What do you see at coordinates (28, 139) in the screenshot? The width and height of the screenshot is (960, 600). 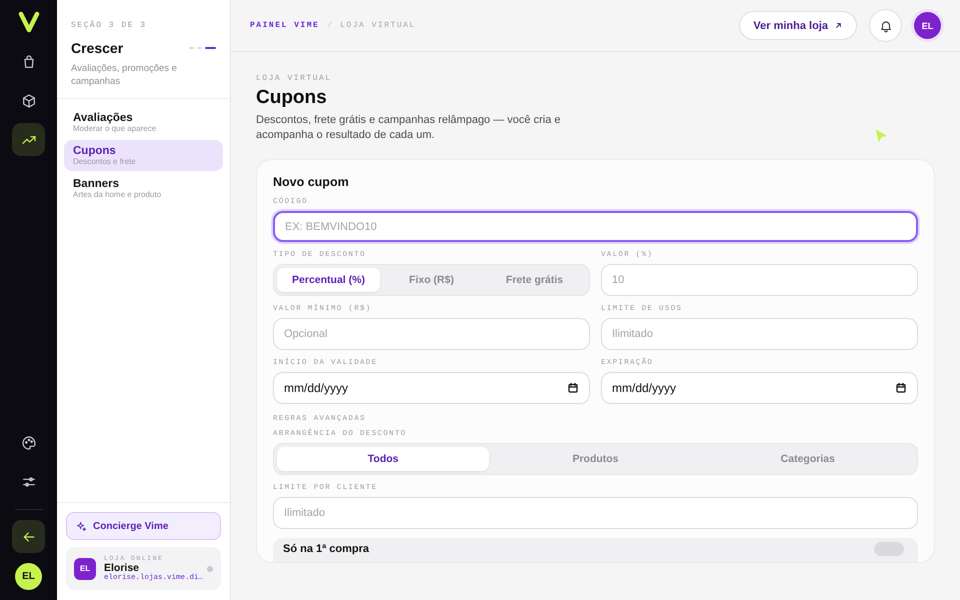 I see `nav-rail-button` at bounding box center [28, 139].